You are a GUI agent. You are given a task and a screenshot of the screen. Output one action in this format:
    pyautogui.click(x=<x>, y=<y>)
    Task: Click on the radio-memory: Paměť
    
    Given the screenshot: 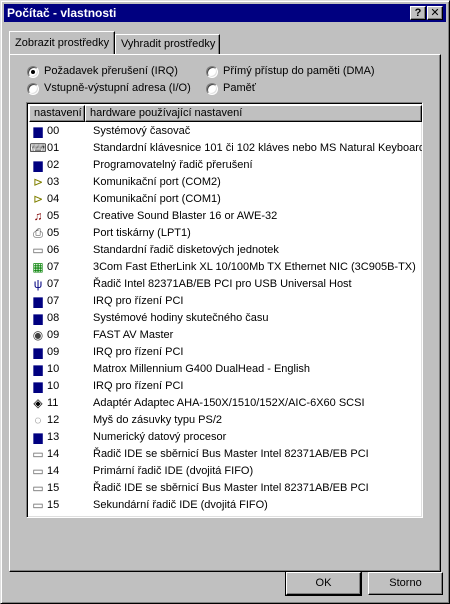 What is the action you would take?
    pyautogui.click(x=246, y=89)
    